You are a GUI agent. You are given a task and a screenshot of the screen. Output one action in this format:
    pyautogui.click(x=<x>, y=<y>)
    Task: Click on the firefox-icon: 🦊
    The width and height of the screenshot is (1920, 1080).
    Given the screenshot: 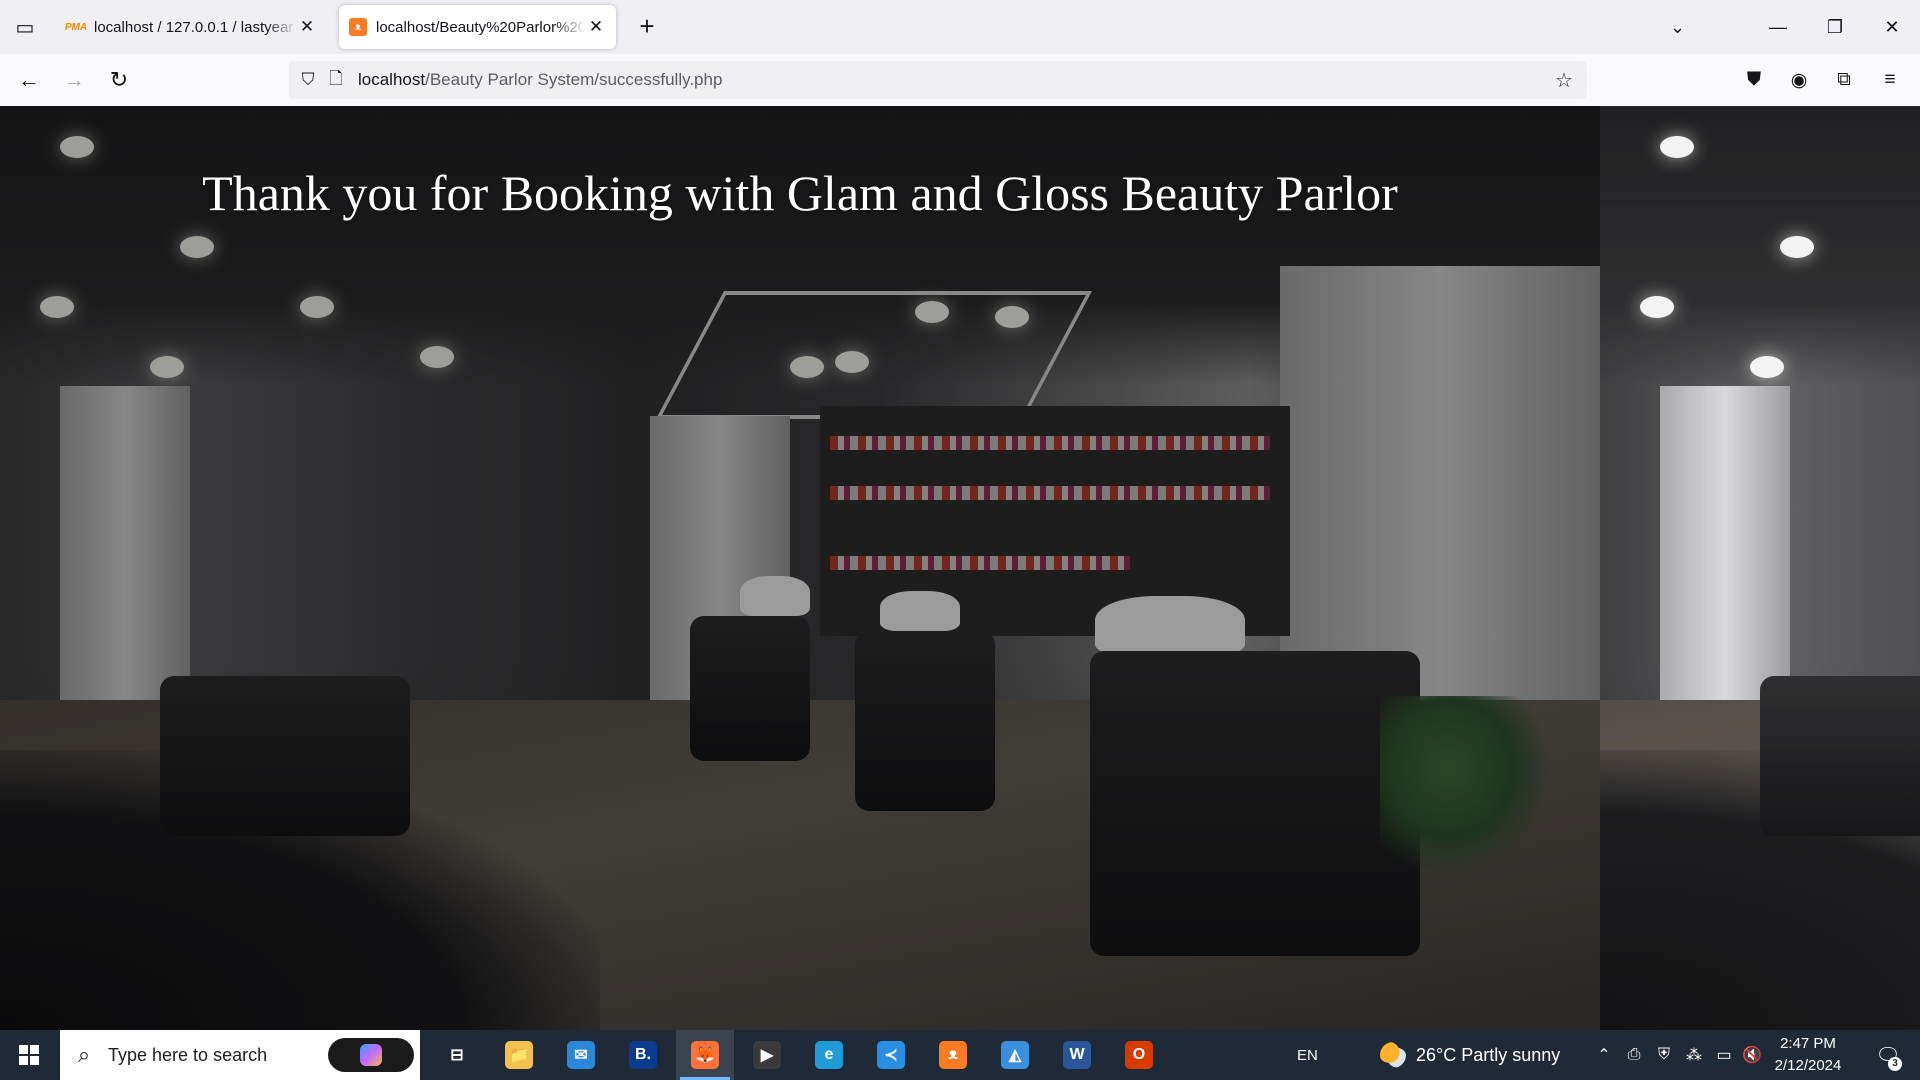 What is the action you would take?
    pyautogui.click(x=705, y=1055)
    